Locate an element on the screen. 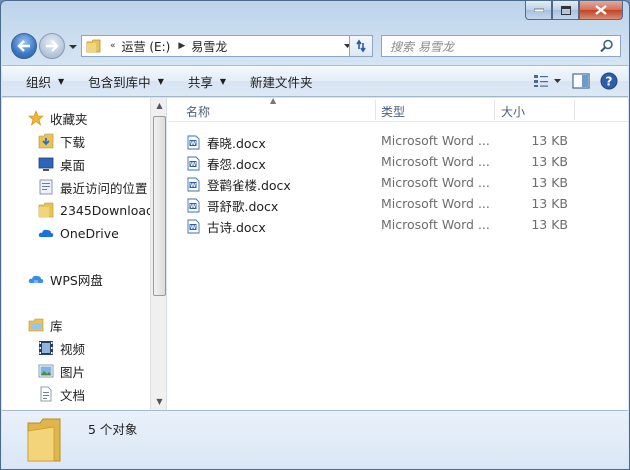  search-icon is located at coordinates (607, 46).